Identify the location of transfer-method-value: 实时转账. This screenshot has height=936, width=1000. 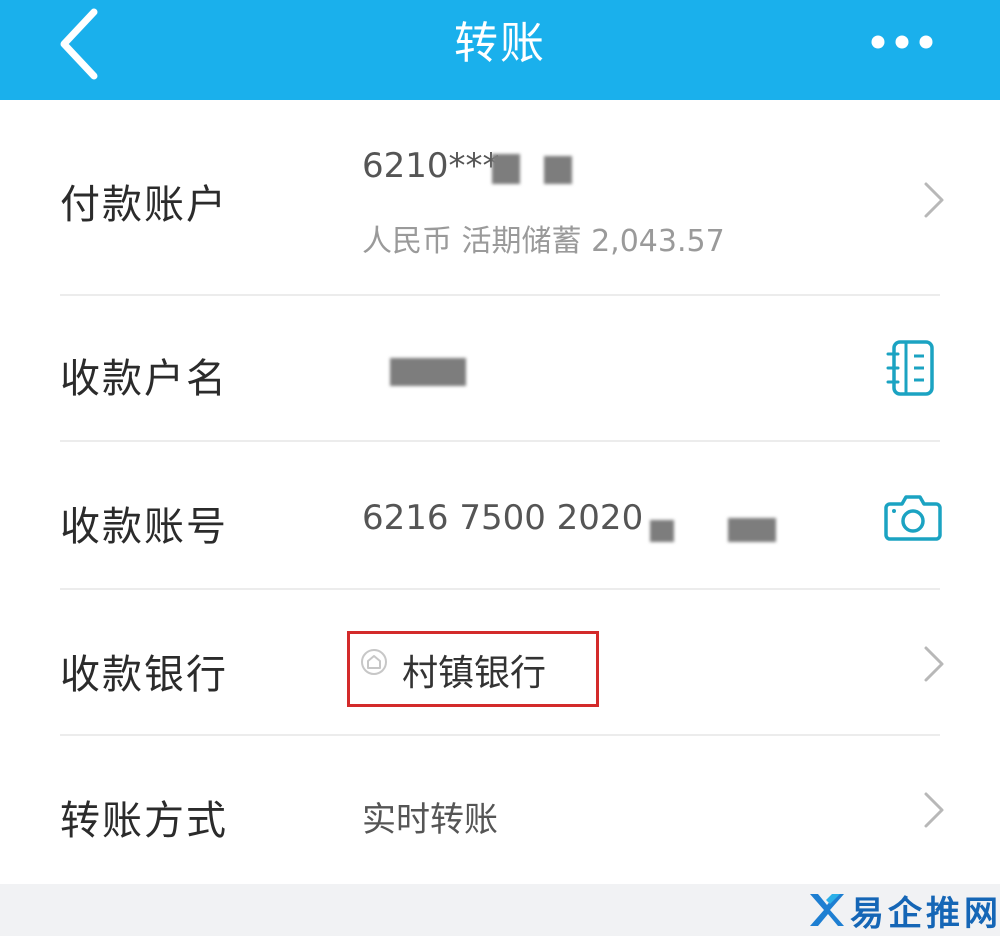
(430, 820).